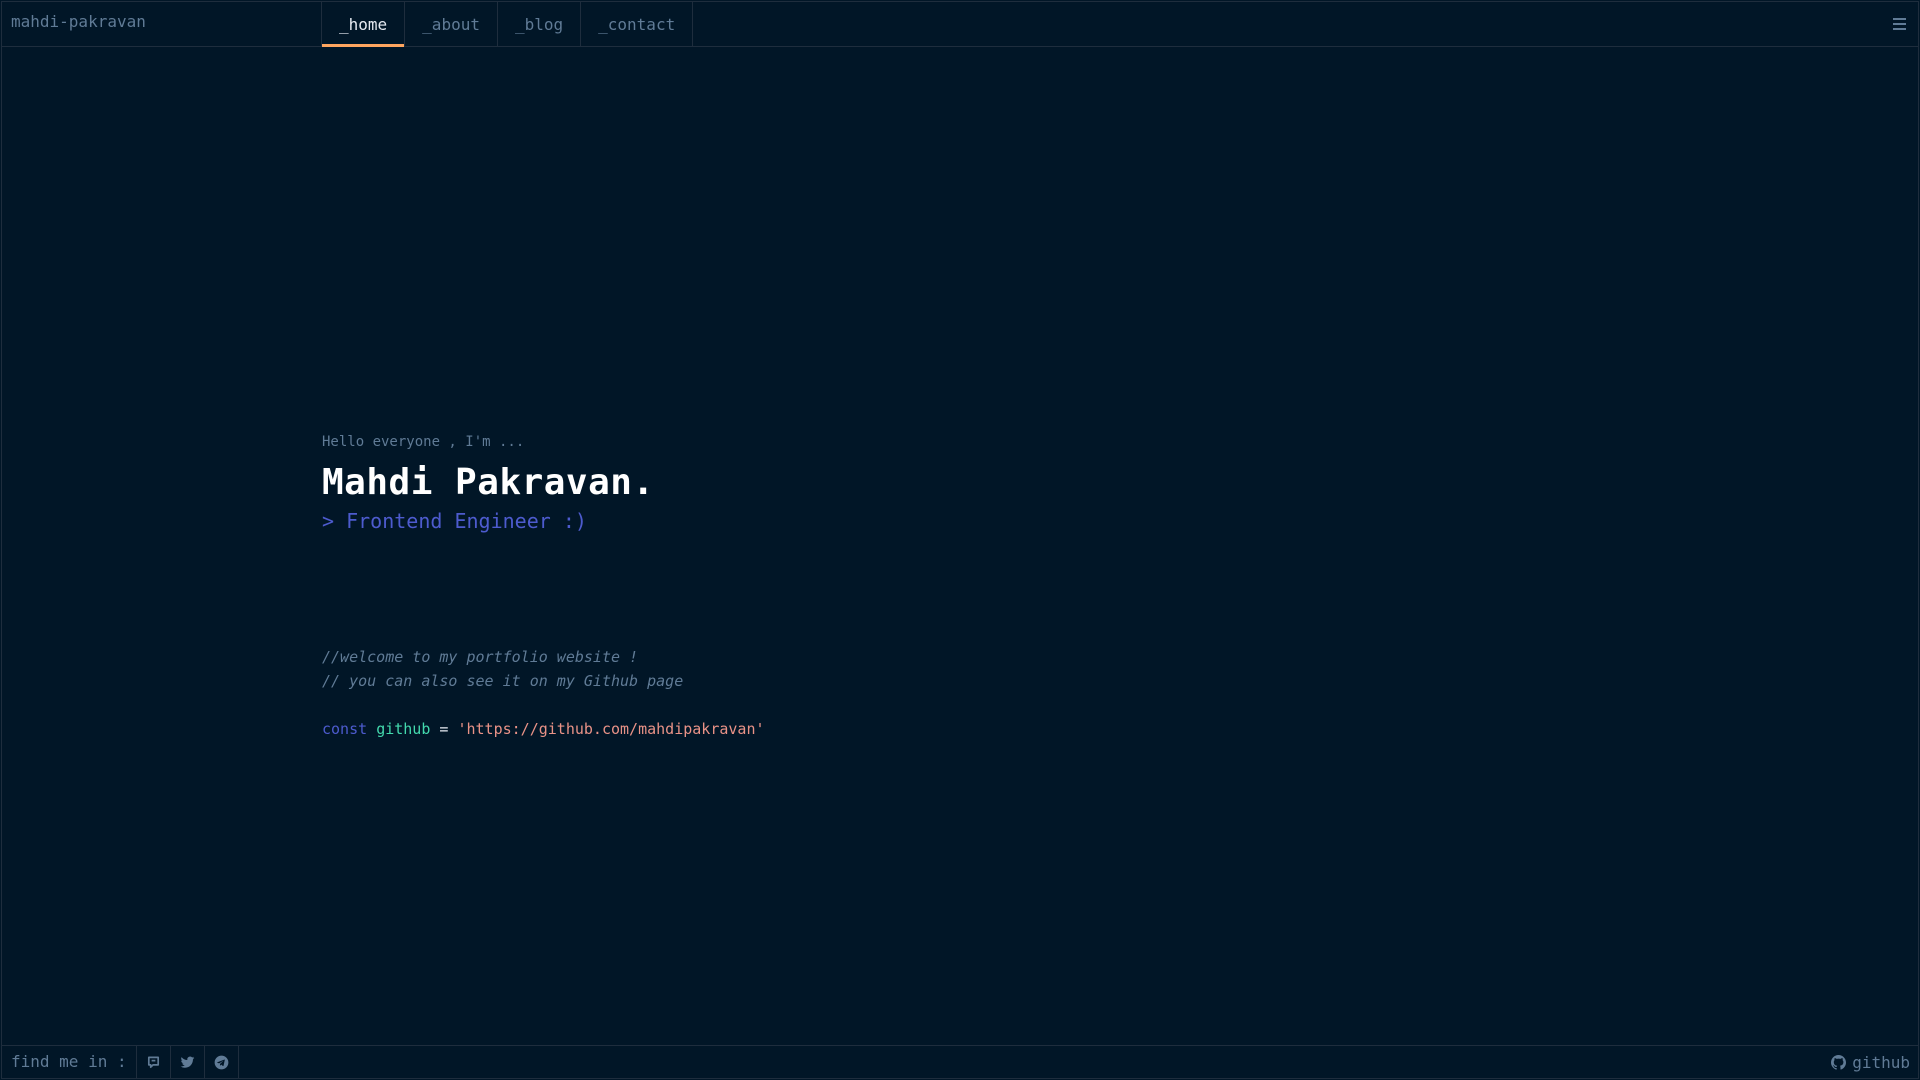 The width and height of the screenshot is (1920, 1080). What do you see at coordinates (540, 24) in the screenshot?
I see `tab-blog: _blog` at bounding box center [540, 24].